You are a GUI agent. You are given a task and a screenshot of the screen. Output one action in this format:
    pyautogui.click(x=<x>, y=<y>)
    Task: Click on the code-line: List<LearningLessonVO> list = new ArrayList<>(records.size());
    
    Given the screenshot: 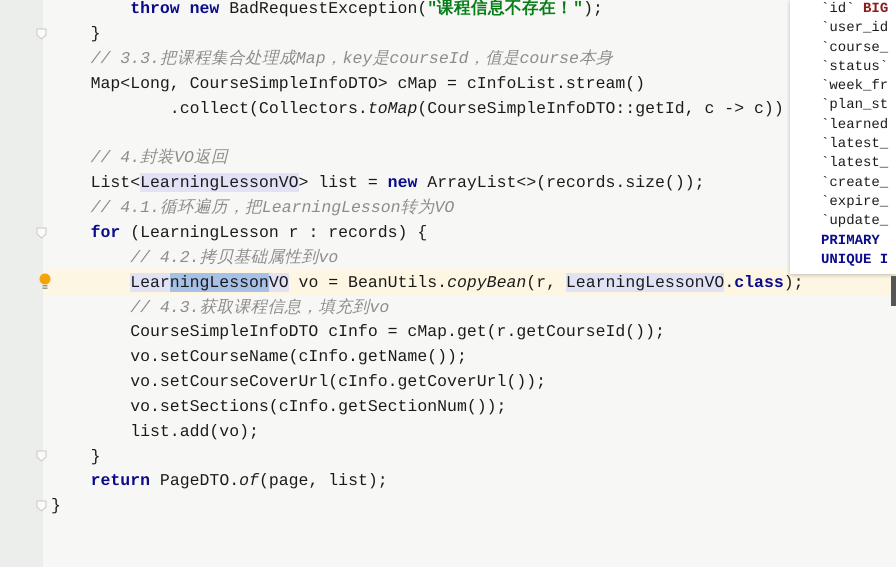 What is the action you would take?
    pyautogui.click(x=397, y=183)
    